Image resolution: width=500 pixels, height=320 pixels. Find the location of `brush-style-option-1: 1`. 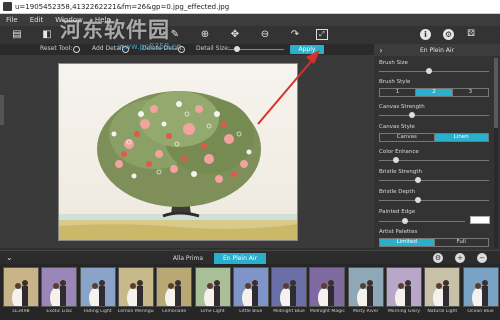

brush-style-option-1: 1 is located at coordinates (398, 92).